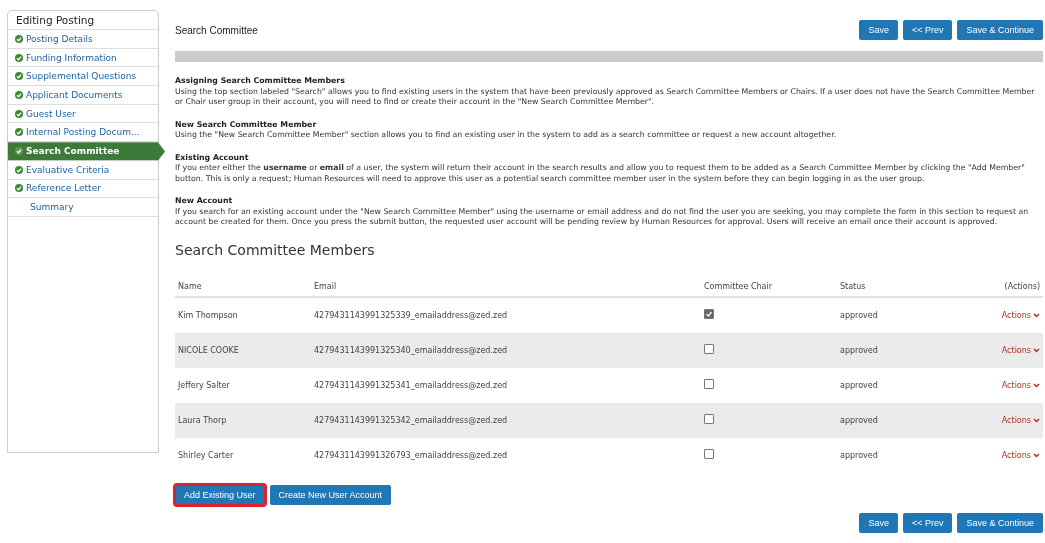 This screenshot has width=1045, height=543. I want to click on sidebar-item: Evaluative Criteria, so click(83, 170).